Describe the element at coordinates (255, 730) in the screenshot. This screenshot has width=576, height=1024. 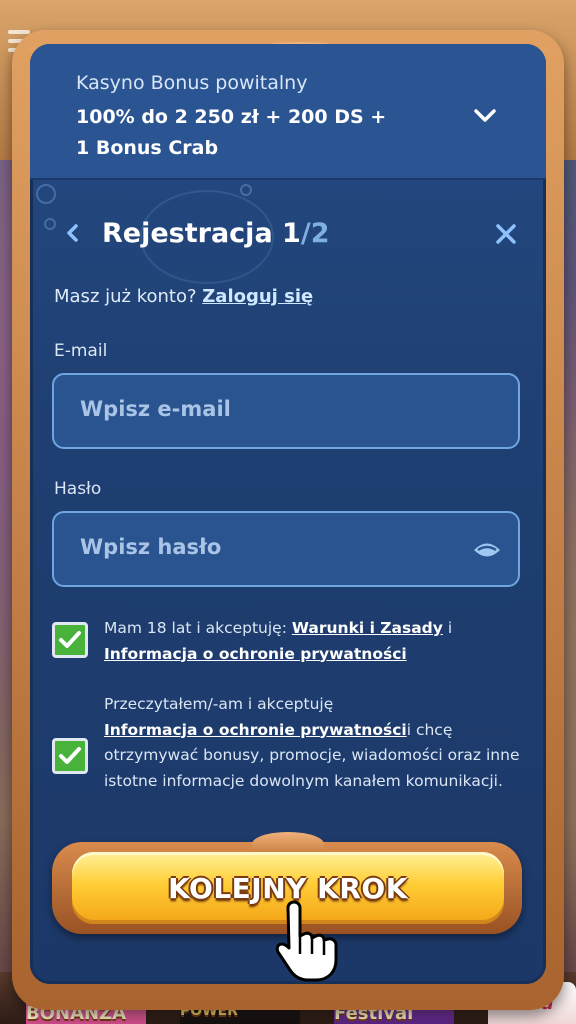
I see `marketing-privacy-link: Informacja o ochronie prywatności` at that location.